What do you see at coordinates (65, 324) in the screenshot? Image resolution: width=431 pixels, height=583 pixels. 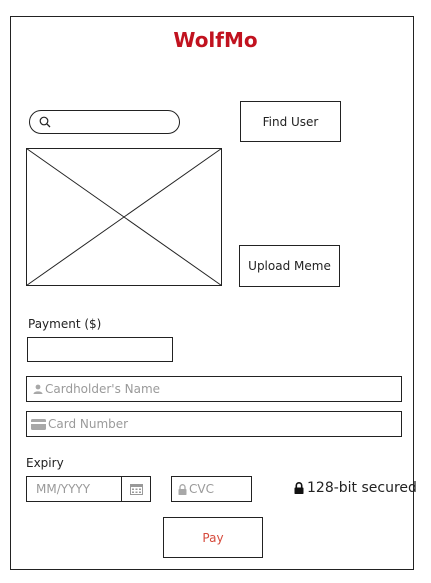 I see `payment-amount-label: Payment ($)` at bounding box center [65, 324].